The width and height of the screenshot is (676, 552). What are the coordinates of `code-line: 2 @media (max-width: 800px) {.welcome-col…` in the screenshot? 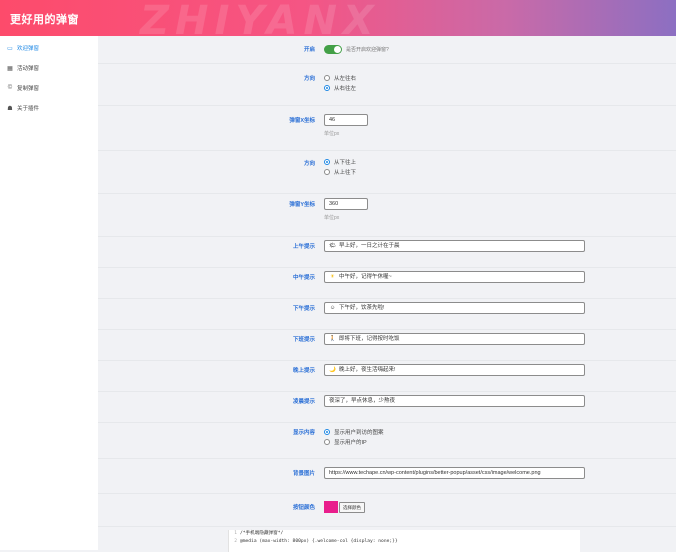 It's located at (404, 542).